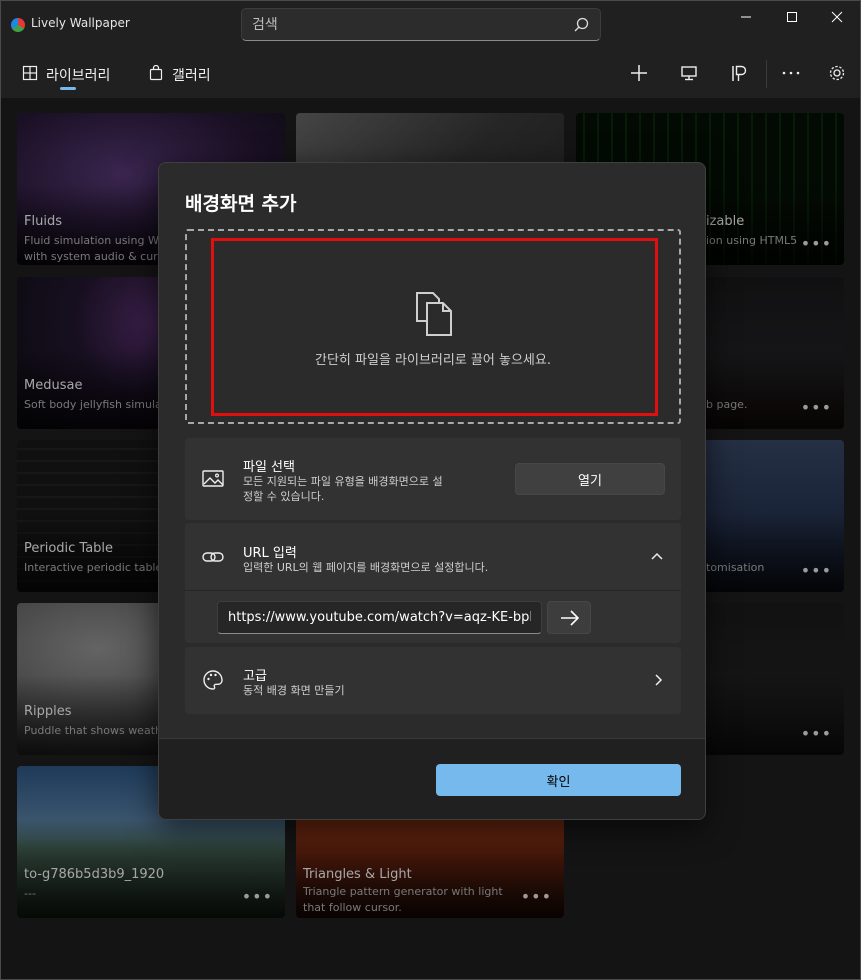 The image size is (861, 980). Describe the element at coordinates (68, 88) in the screenshot. I see `tab-selected-indicator` at that location.